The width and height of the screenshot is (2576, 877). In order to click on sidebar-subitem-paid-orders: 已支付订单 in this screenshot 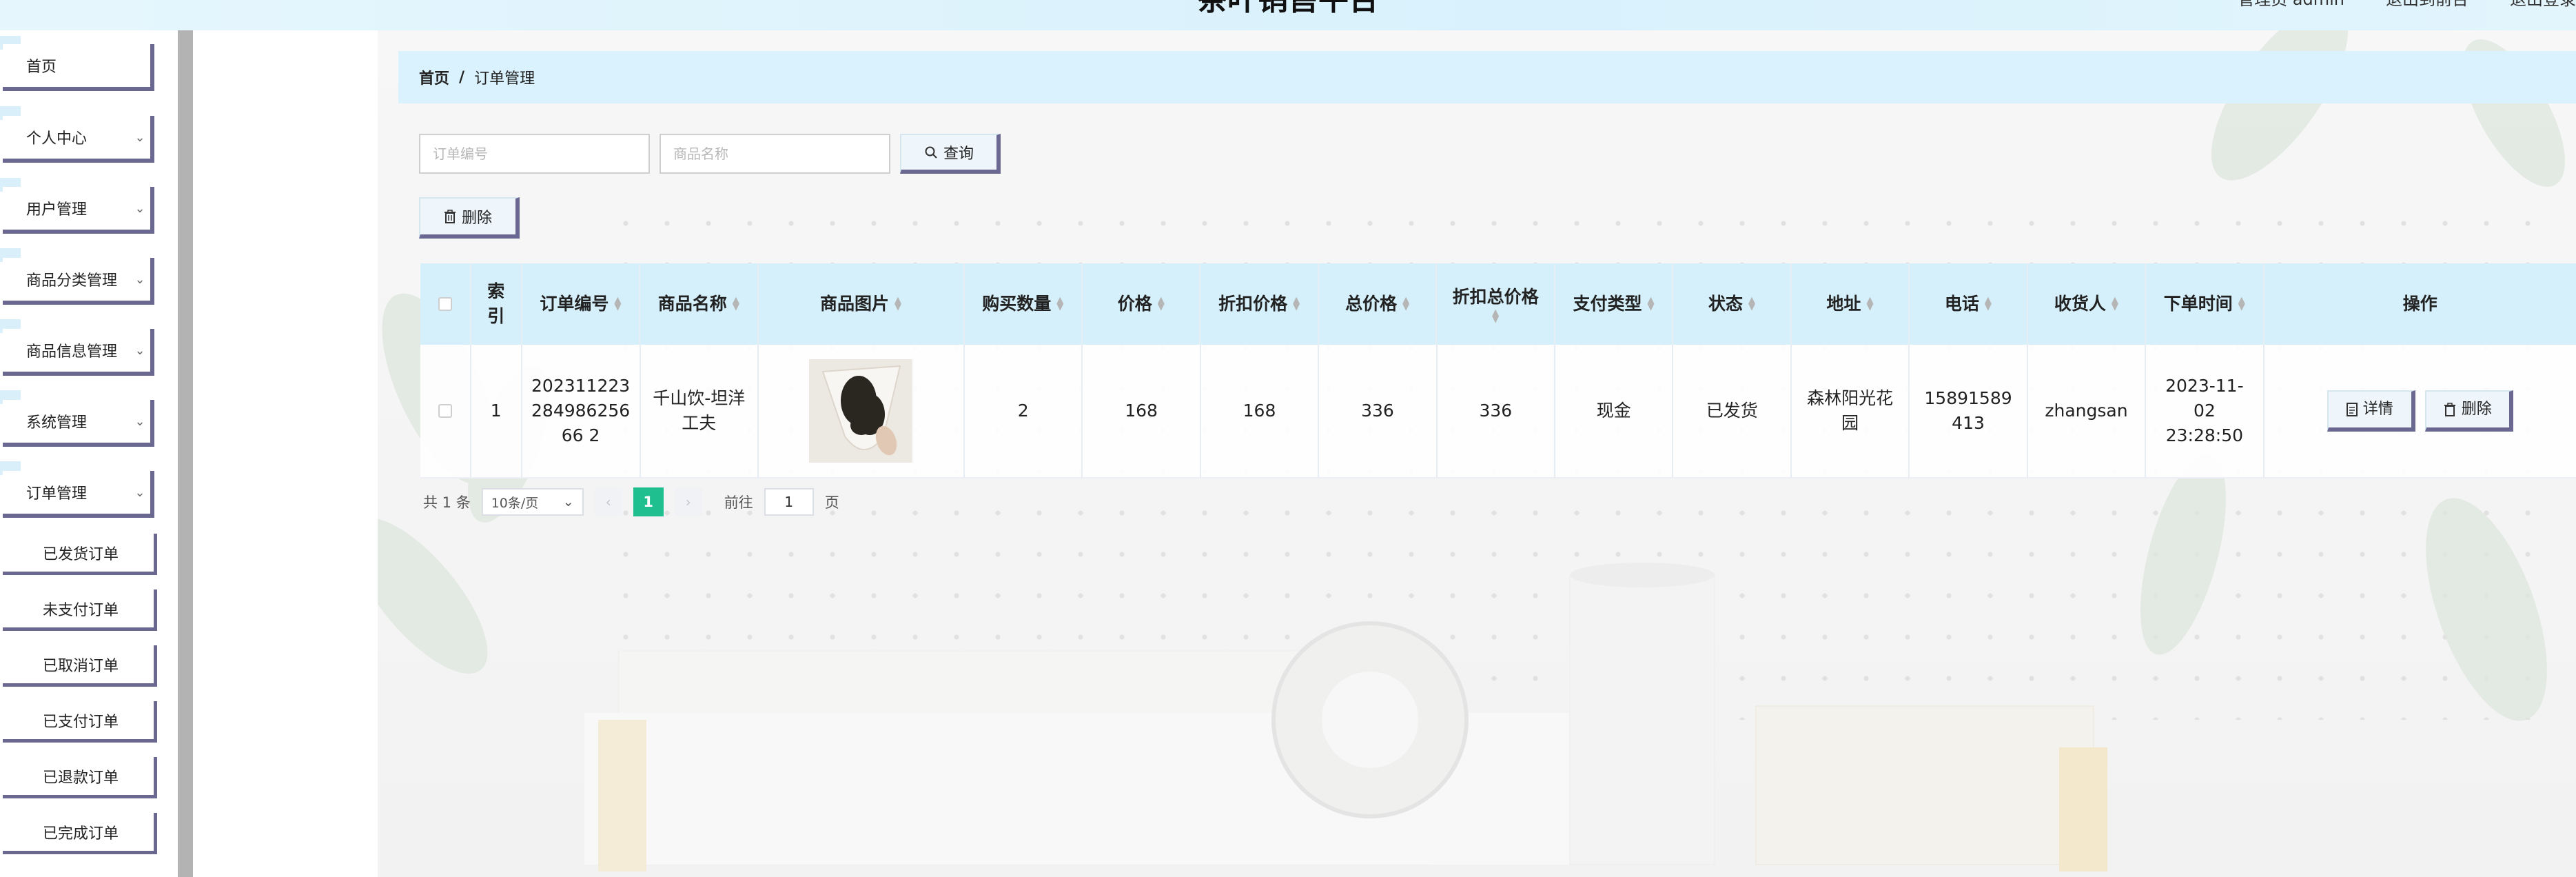, I will do `click(80, 722)`.